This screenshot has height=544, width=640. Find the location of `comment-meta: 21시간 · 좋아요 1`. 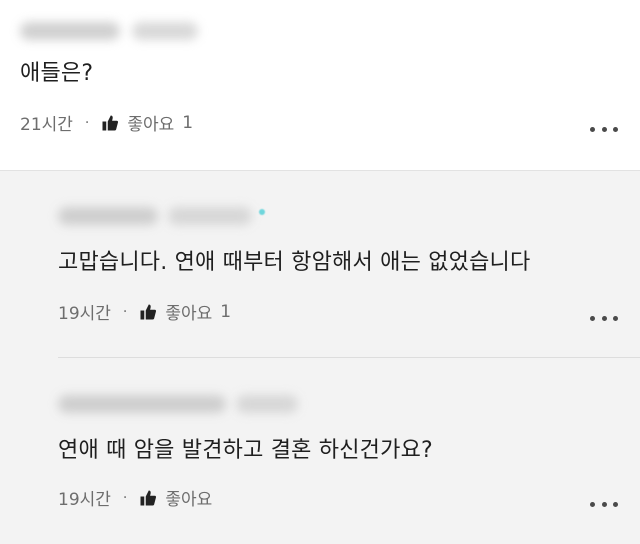

comment-meta: 21시간 · 좋아요 1 is located at coordinates (107, 123).